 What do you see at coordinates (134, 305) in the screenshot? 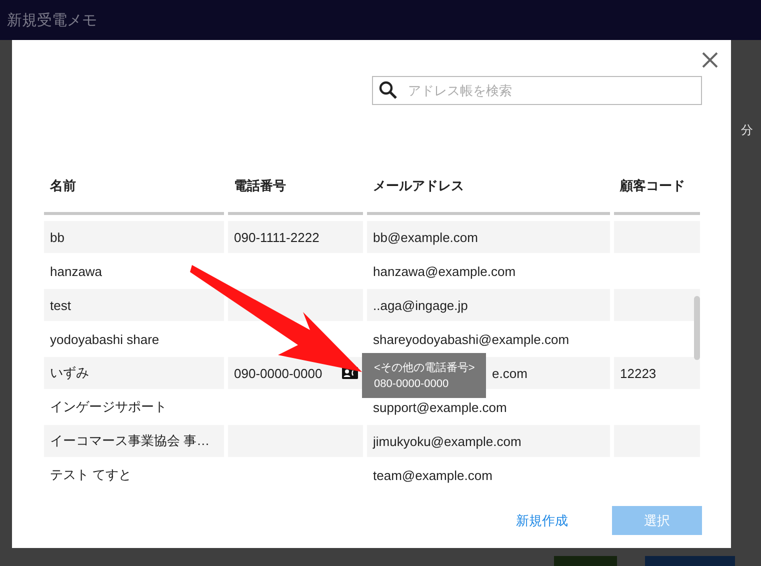
I see `table-cell: test` at bounding box center [134, 305].